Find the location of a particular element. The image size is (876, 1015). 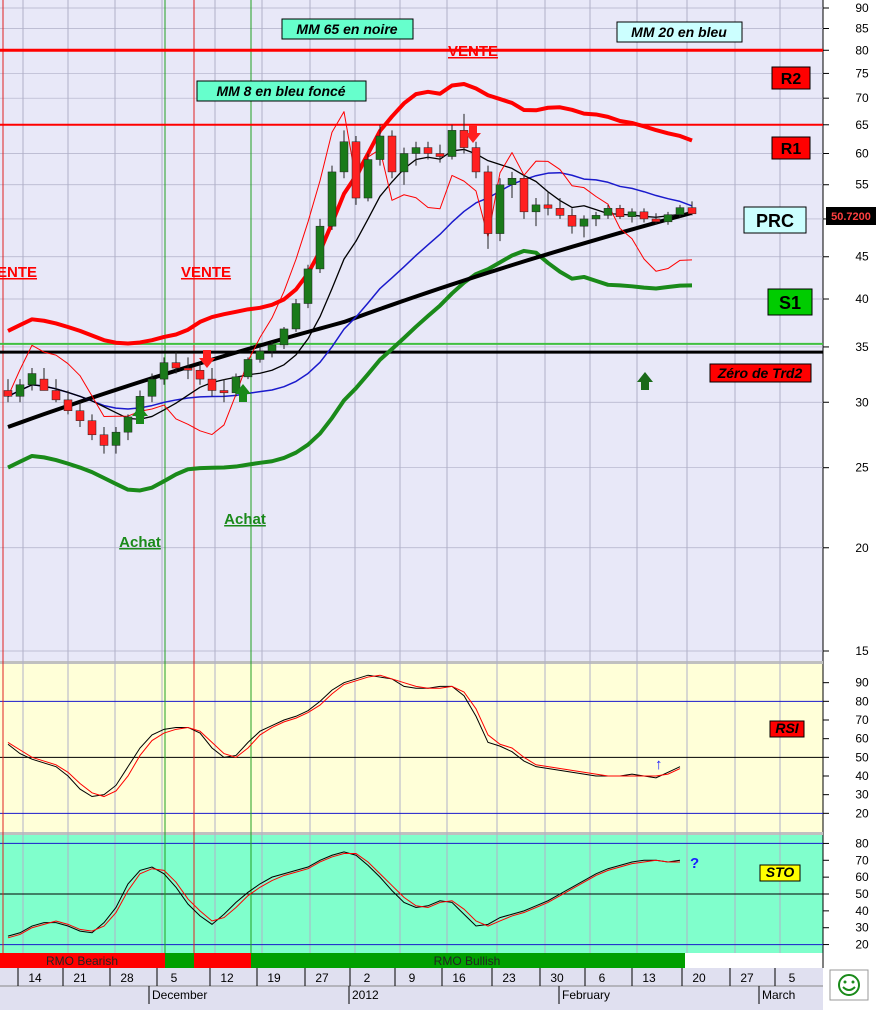

svg-text: Zéro de Trd2 is located at coordinates (760, 373).